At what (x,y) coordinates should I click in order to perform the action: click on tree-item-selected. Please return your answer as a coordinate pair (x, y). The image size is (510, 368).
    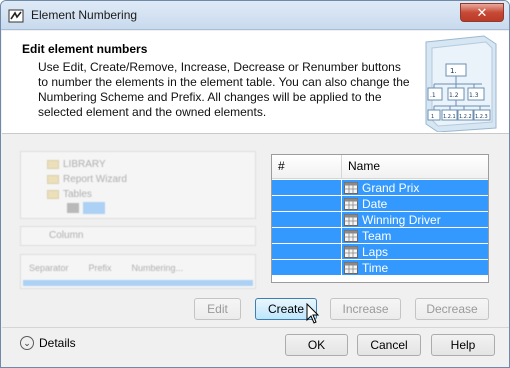
    Looking at the image, I should click on (86, 208).